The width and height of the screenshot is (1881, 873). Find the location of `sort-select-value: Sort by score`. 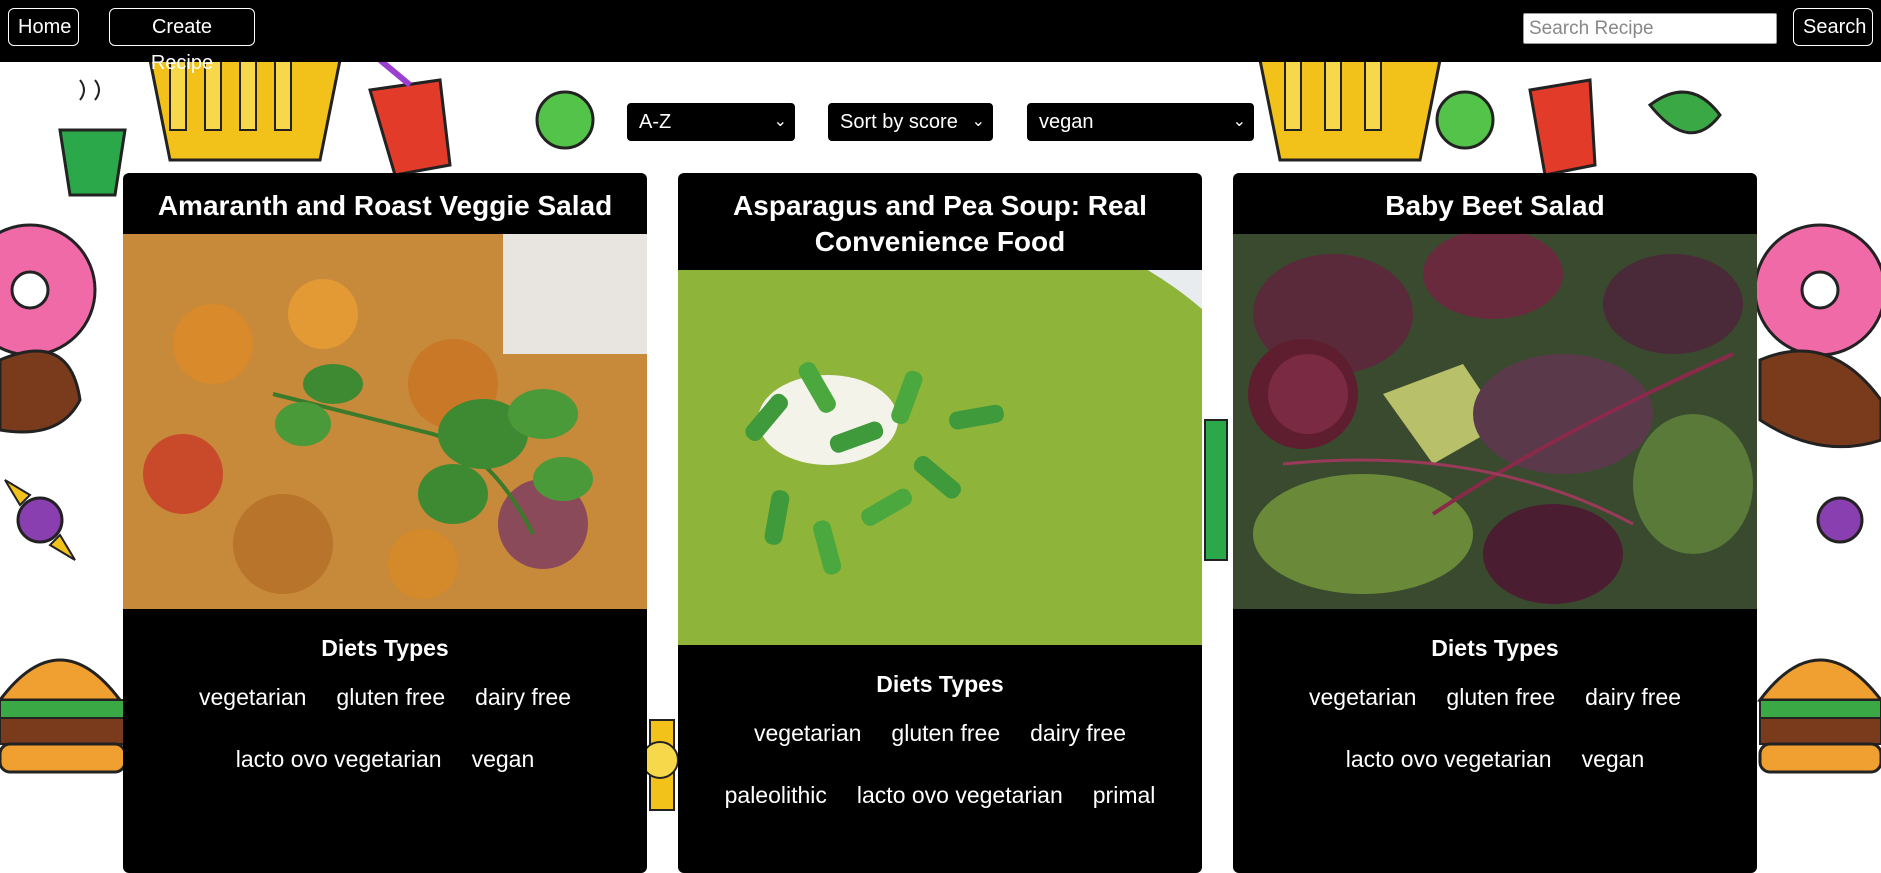

sort-select-value: Sort by score is located at coordinates (899, 122).